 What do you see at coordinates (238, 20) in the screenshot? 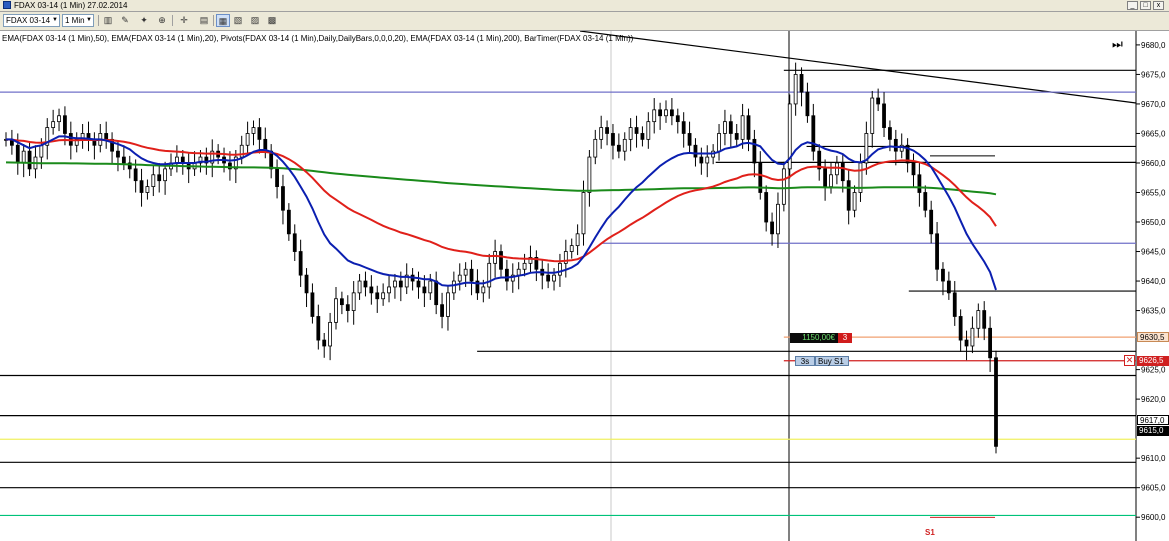
I see `indicators-icon: ▧` at bounding box center [238, 20].